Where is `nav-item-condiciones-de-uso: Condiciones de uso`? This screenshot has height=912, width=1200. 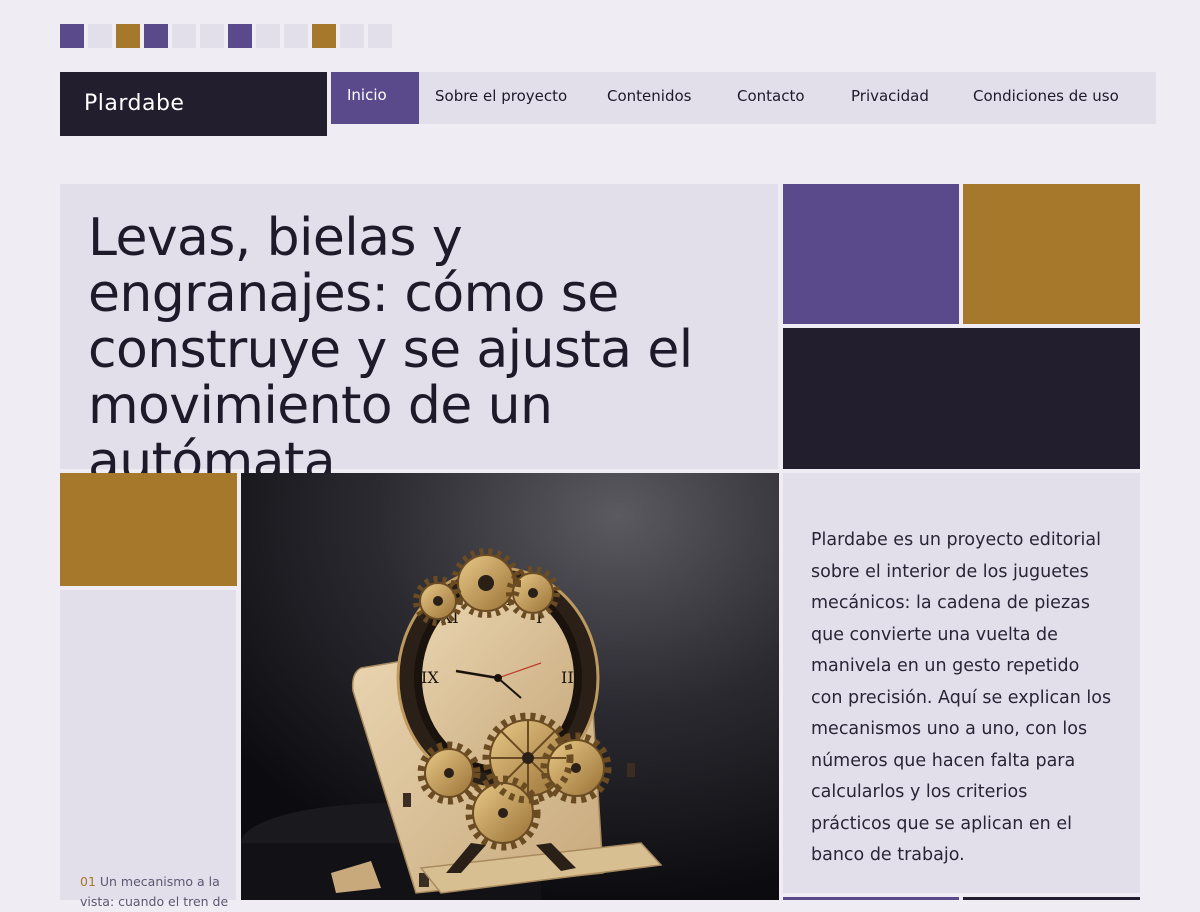
nav-item-condiciones-de-uso: Condiciones de uso is located at coordinates (1056, 98).